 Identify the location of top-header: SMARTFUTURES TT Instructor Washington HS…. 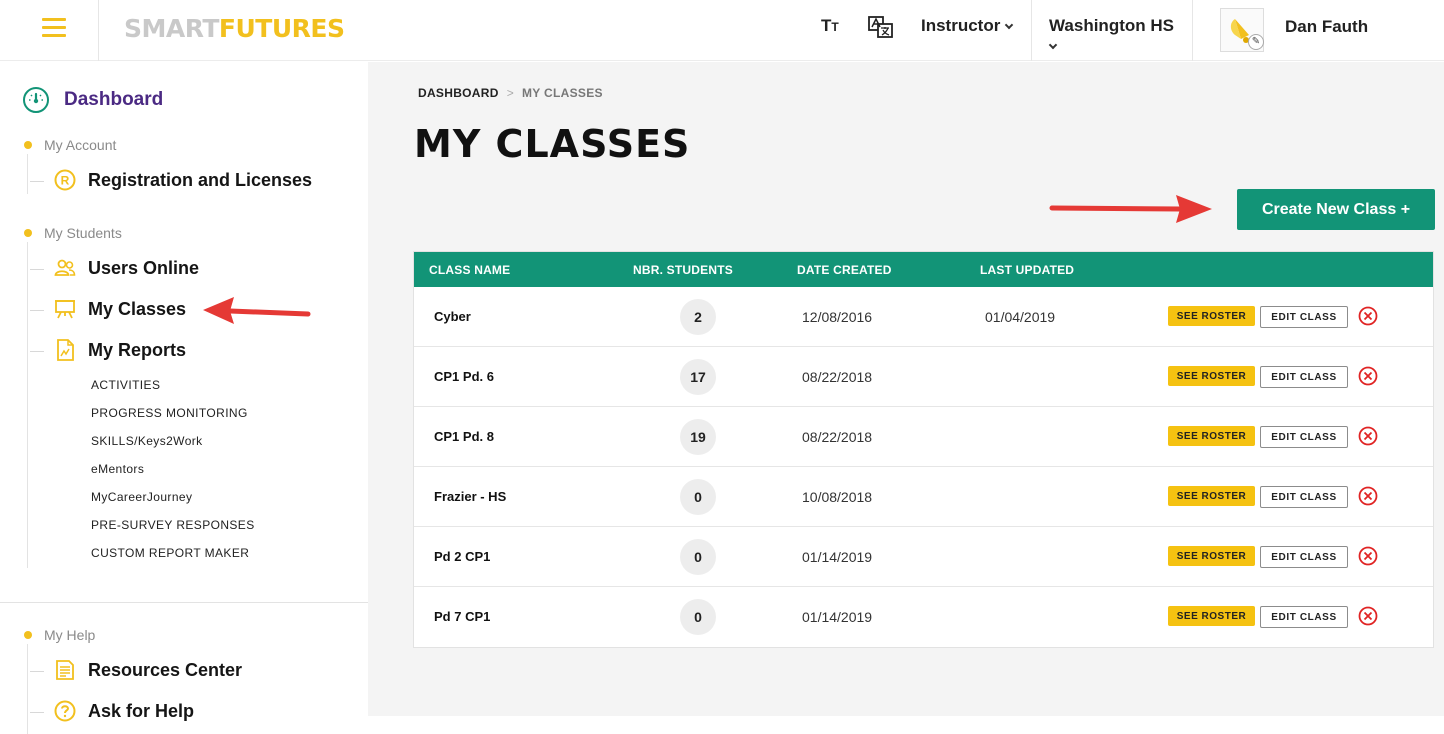
(722, 30).